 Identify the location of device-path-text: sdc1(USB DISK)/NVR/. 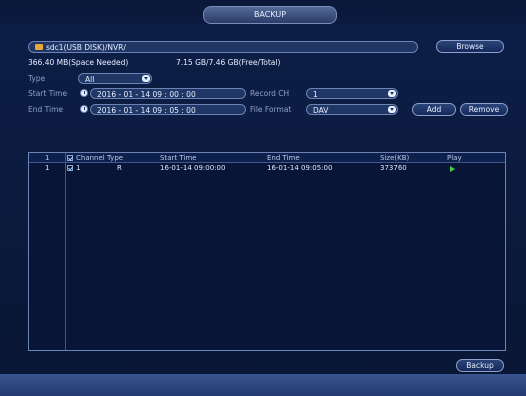
(86, 47).